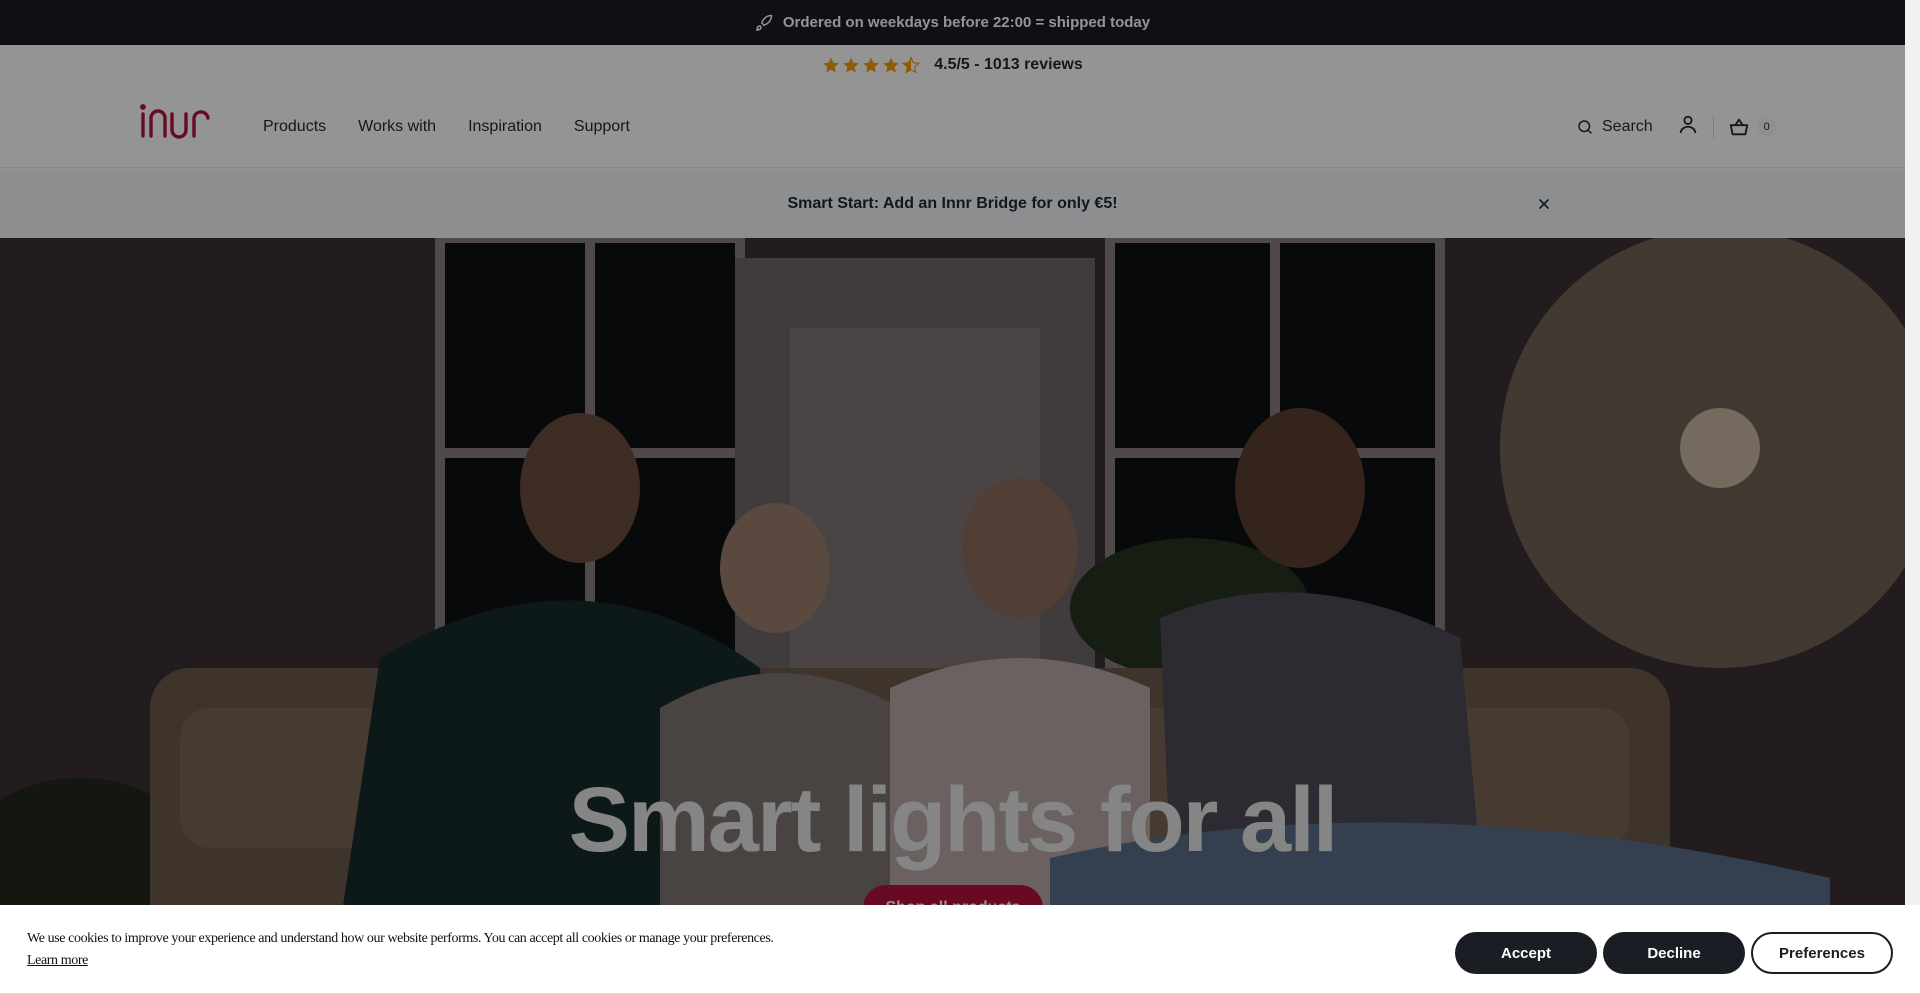 Image resolution: width=1920 pixels, height=993 pixels. What do you see at coordinates (1752, 127) in the screenshot?
I see `cart-button: 0` at bounding box center [1752, 127].